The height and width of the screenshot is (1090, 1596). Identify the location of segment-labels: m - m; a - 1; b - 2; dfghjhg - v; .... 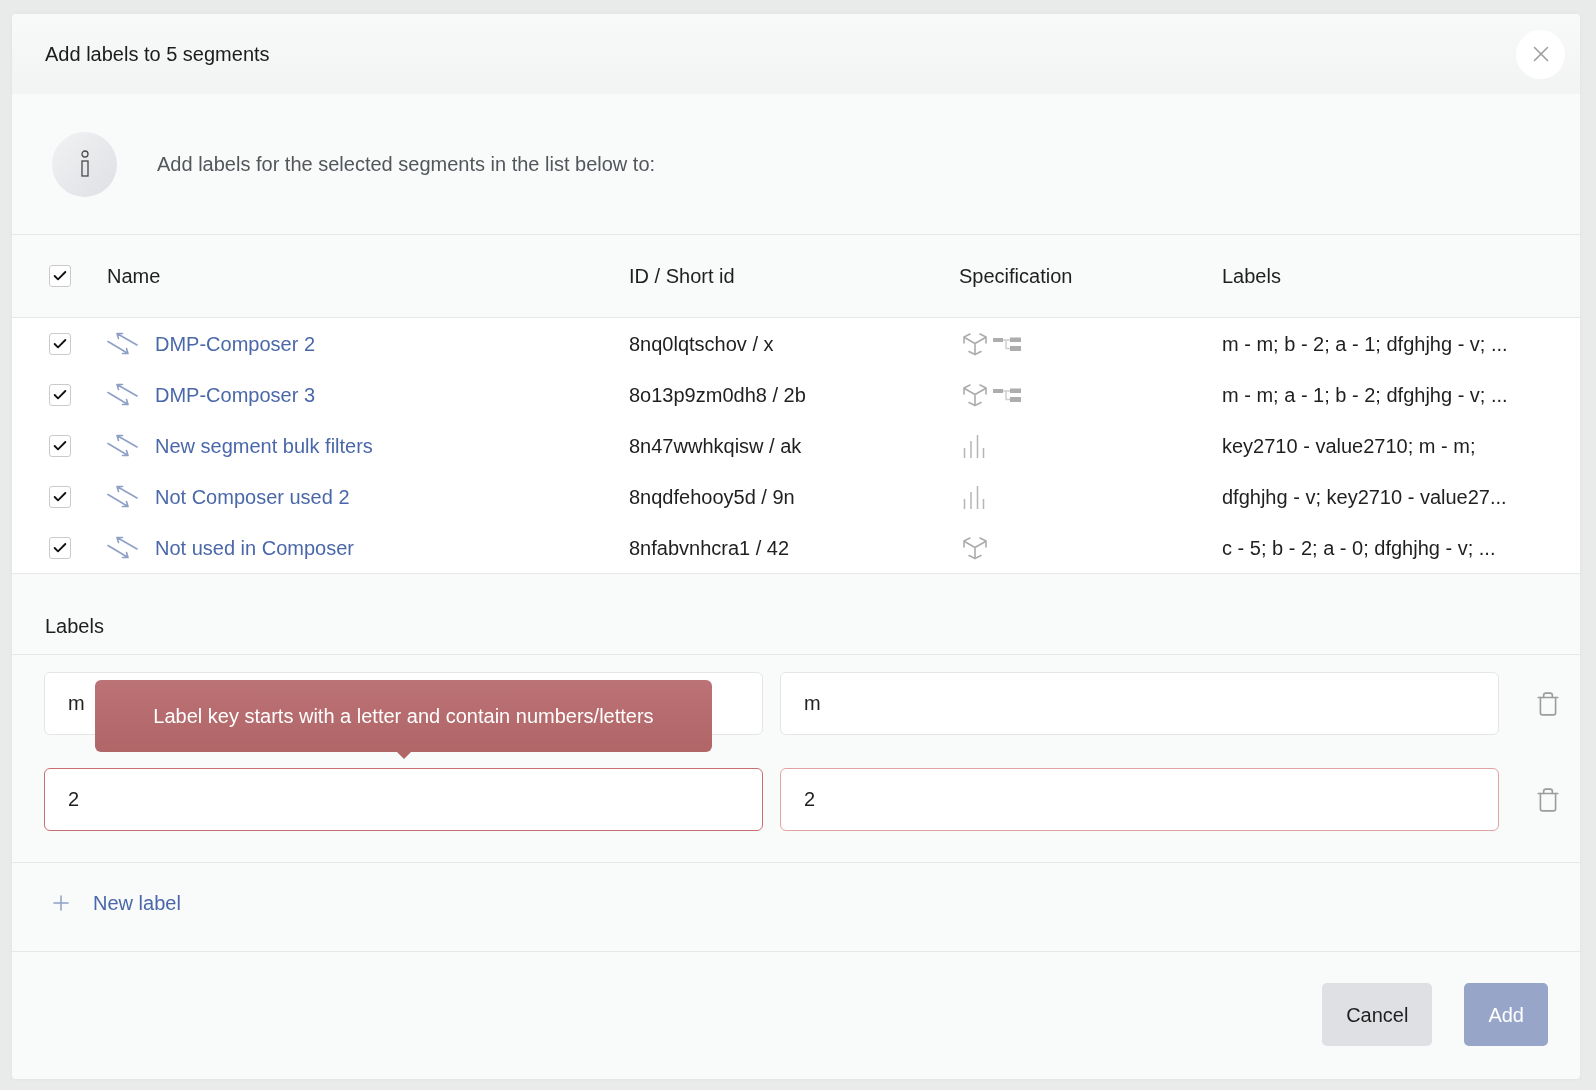
(1365, 395).